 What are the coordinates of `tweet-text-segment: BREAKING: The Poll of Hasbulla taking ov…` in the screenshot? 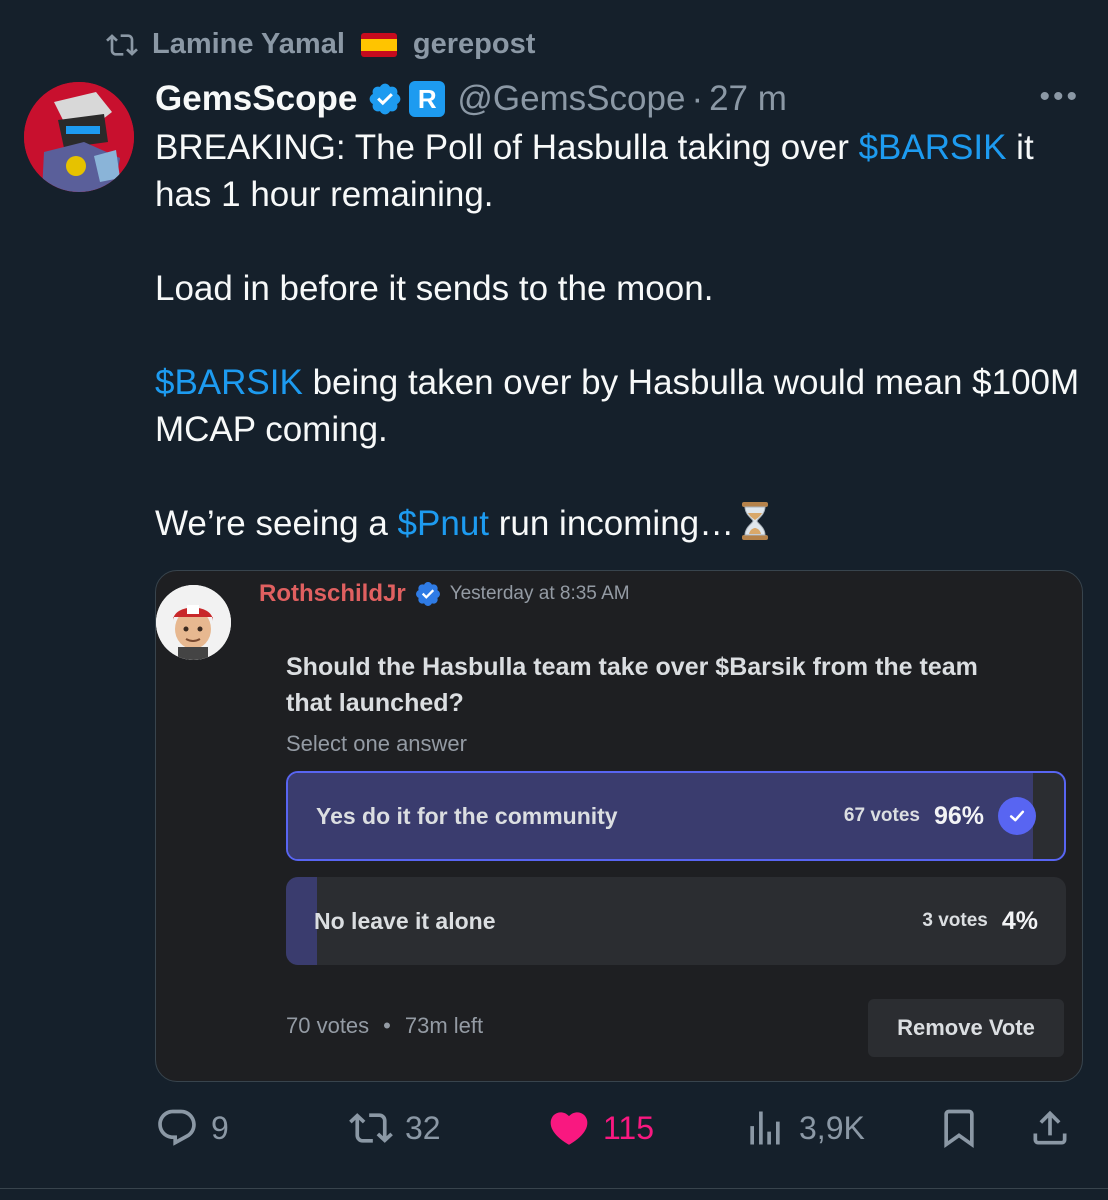 It's located at (507, 147).